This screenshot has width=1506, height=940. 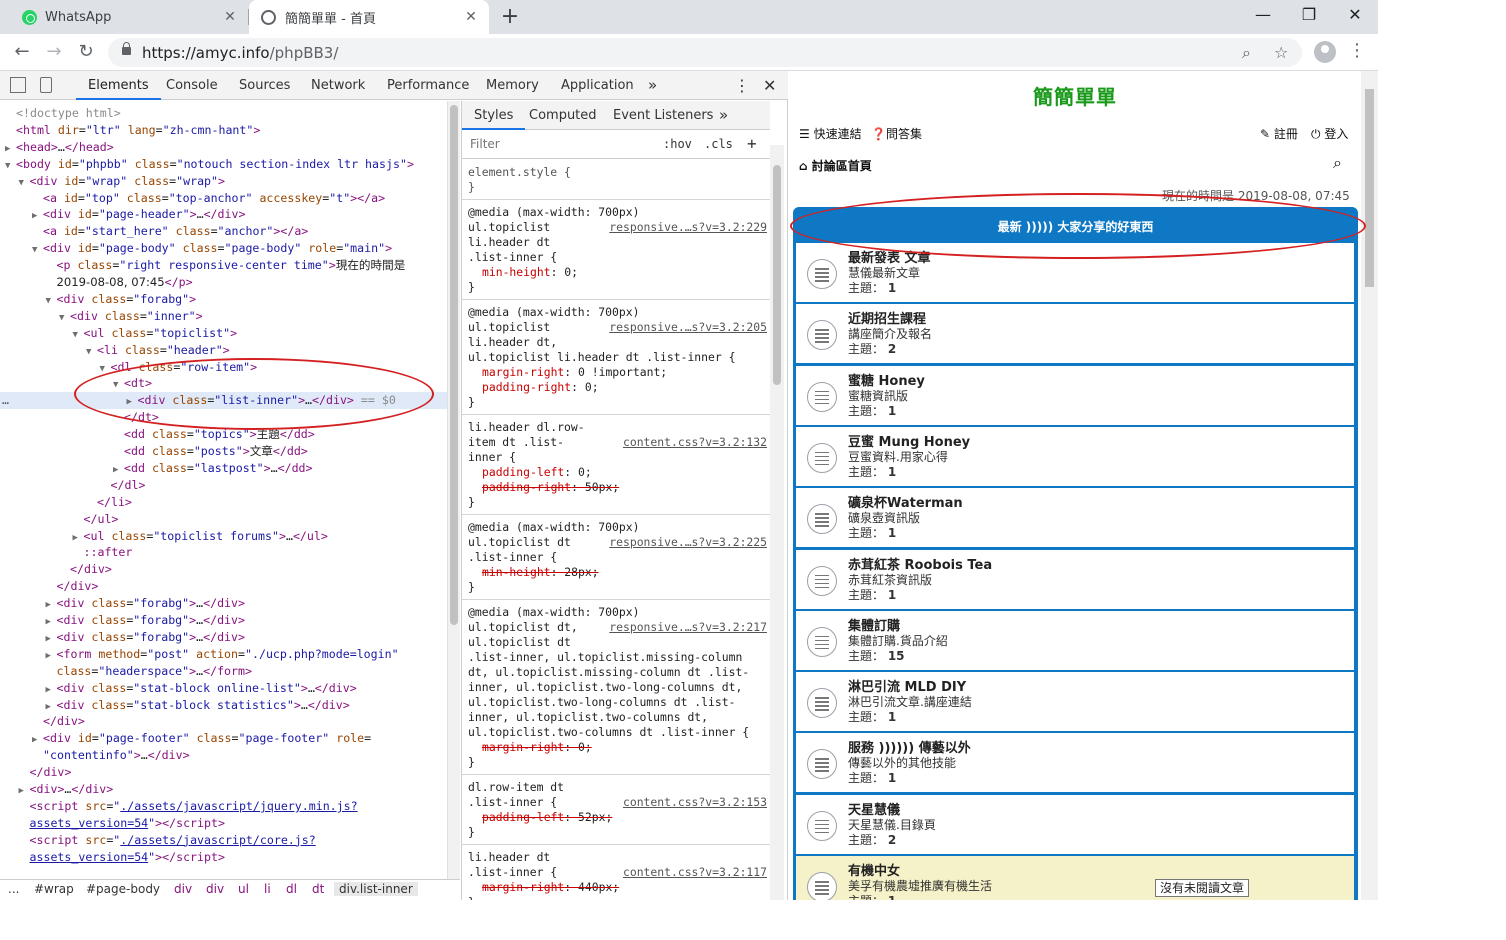 What do you see at coordinates (223, 113) in the screenshot?
I see `dom-node-line: <!doctype html>` at bounding box center [223, 113].